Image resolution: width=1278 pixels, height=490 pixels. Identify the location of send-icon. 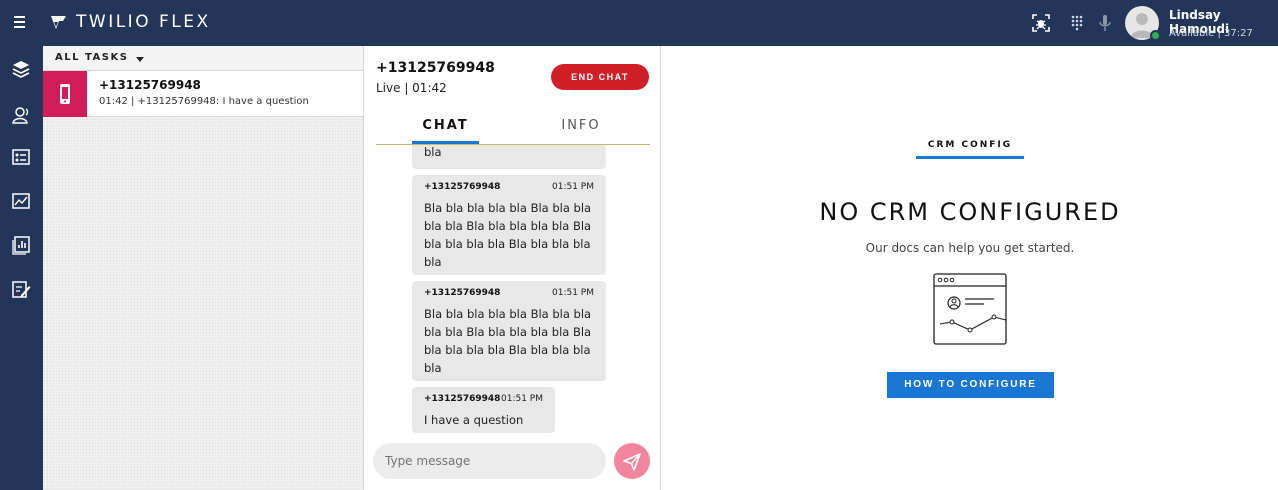
(632, 462).